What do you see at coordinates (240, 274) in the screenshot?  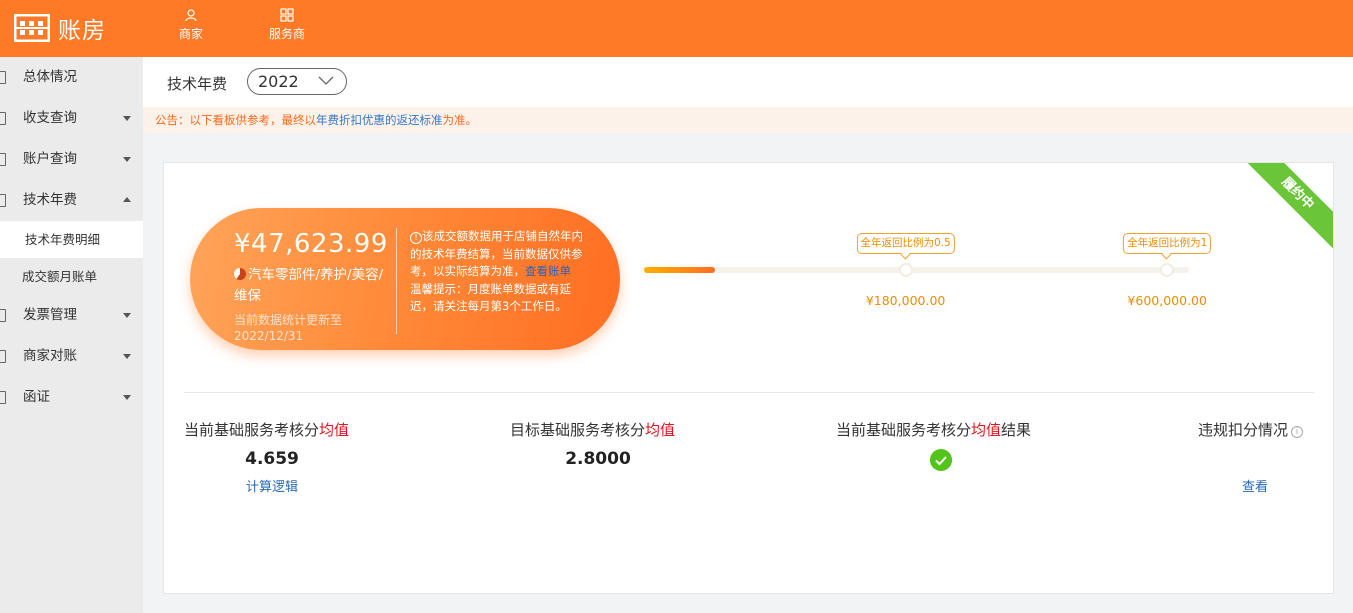 I see `pie-icon` at bounding box center [240, 274].